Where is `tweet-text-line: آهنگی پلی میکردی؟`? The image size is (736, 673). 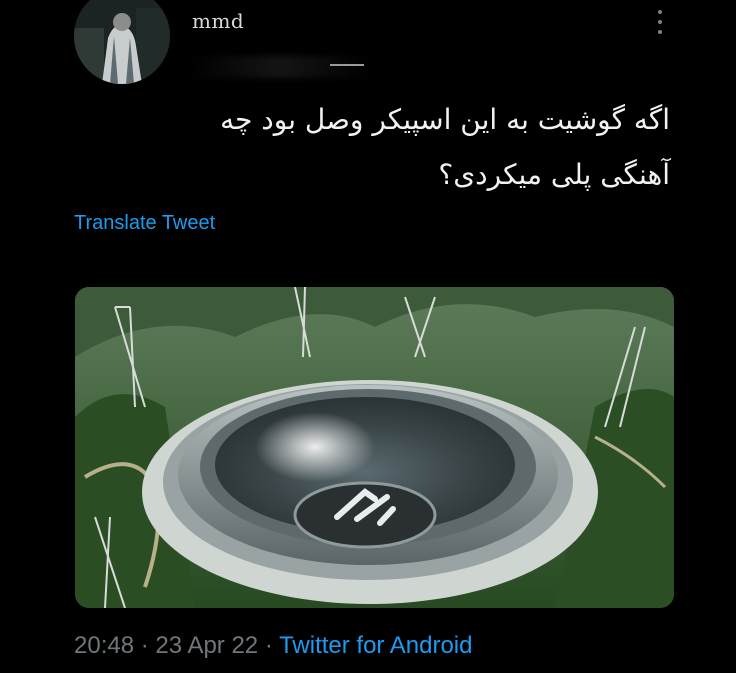 tweet-text-line: آهنگی پلی میکردی؟ is located at coordinates (554, 174).